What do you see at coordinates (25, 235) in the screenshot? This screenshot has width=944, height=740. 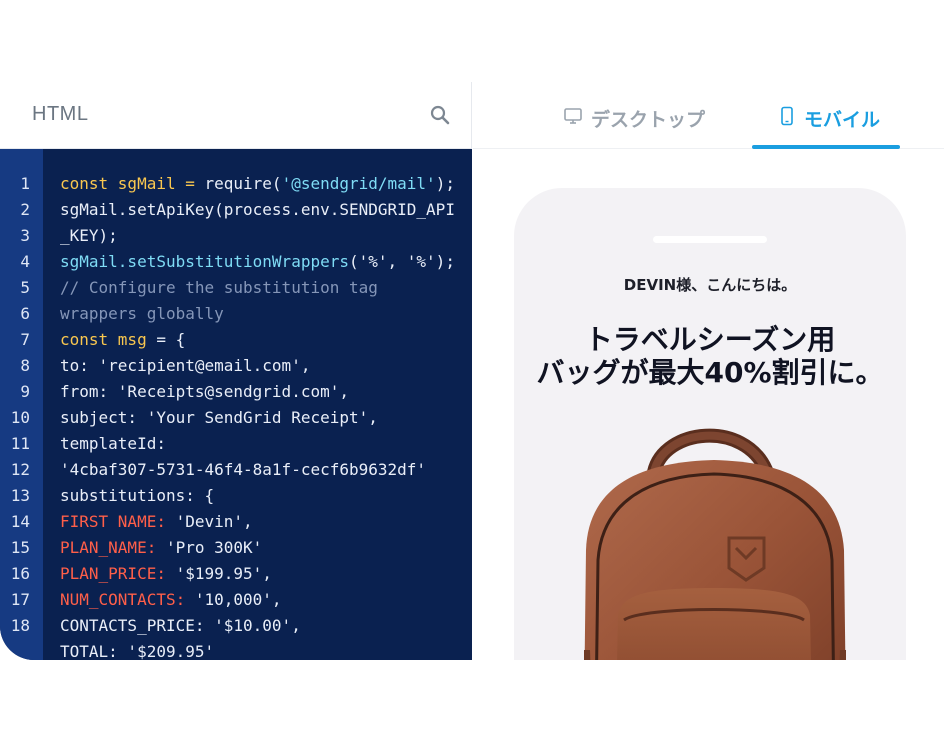 I see `line-number: 3` at bounding box center [25, 235].